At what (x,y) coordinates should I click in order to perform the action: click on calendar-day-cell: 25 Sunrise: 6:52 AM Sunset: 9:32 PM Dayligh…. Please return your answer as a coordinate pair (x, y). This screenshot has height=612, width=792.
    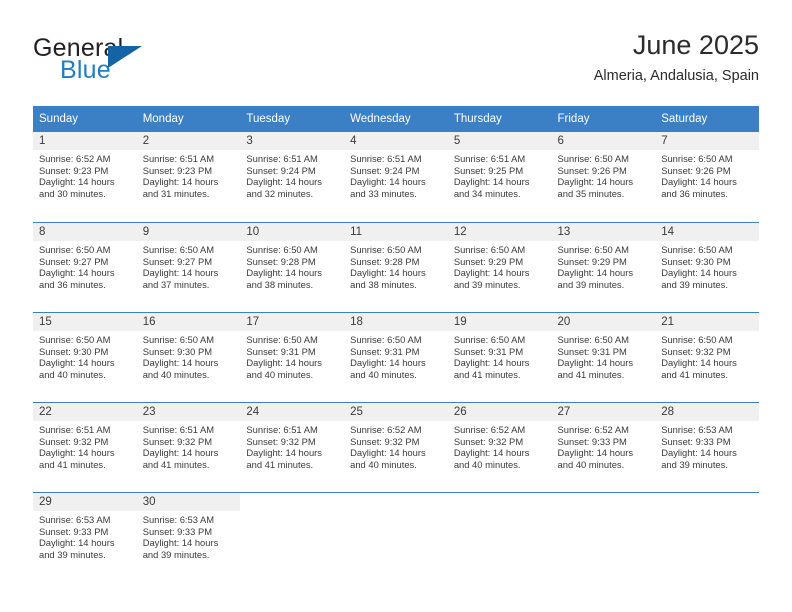
    Looking at the image, I should click on (396, 447).